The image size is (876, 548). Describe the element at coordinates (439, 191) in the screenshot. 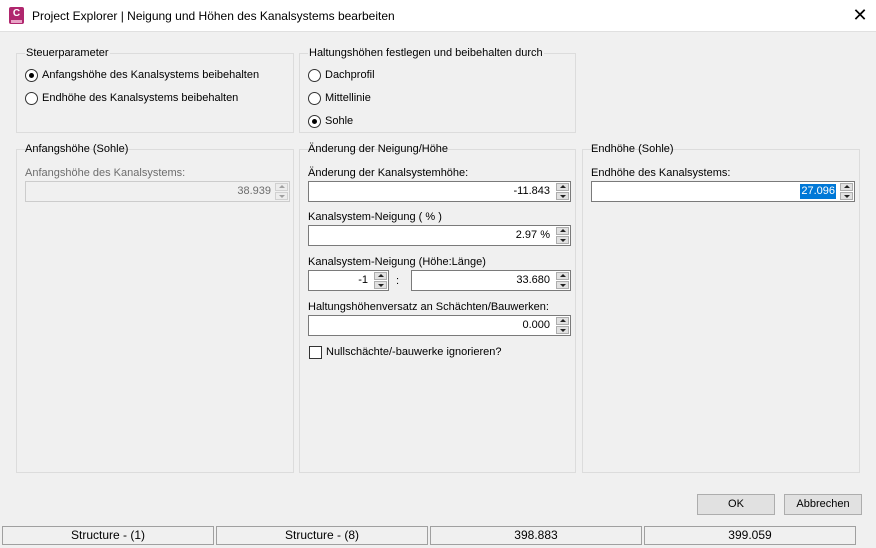

I see `hoehe-input: -11.843` at that location.